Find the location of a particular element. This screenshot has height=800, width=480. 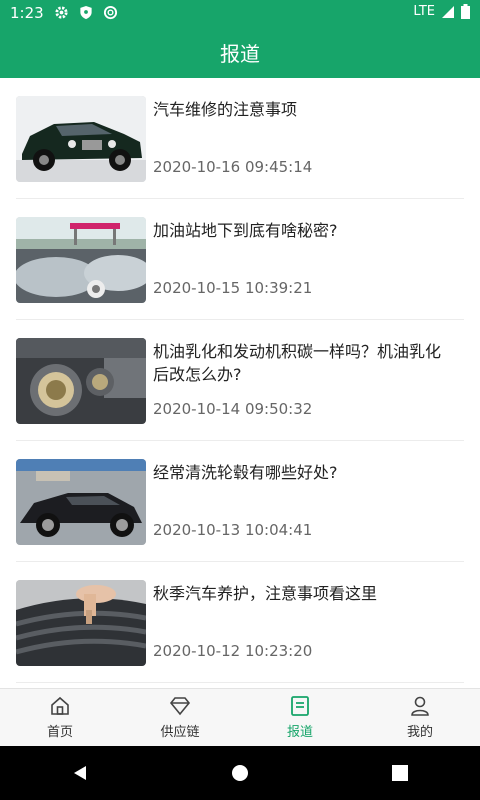

recents-button is located at coordinates (400, 773).